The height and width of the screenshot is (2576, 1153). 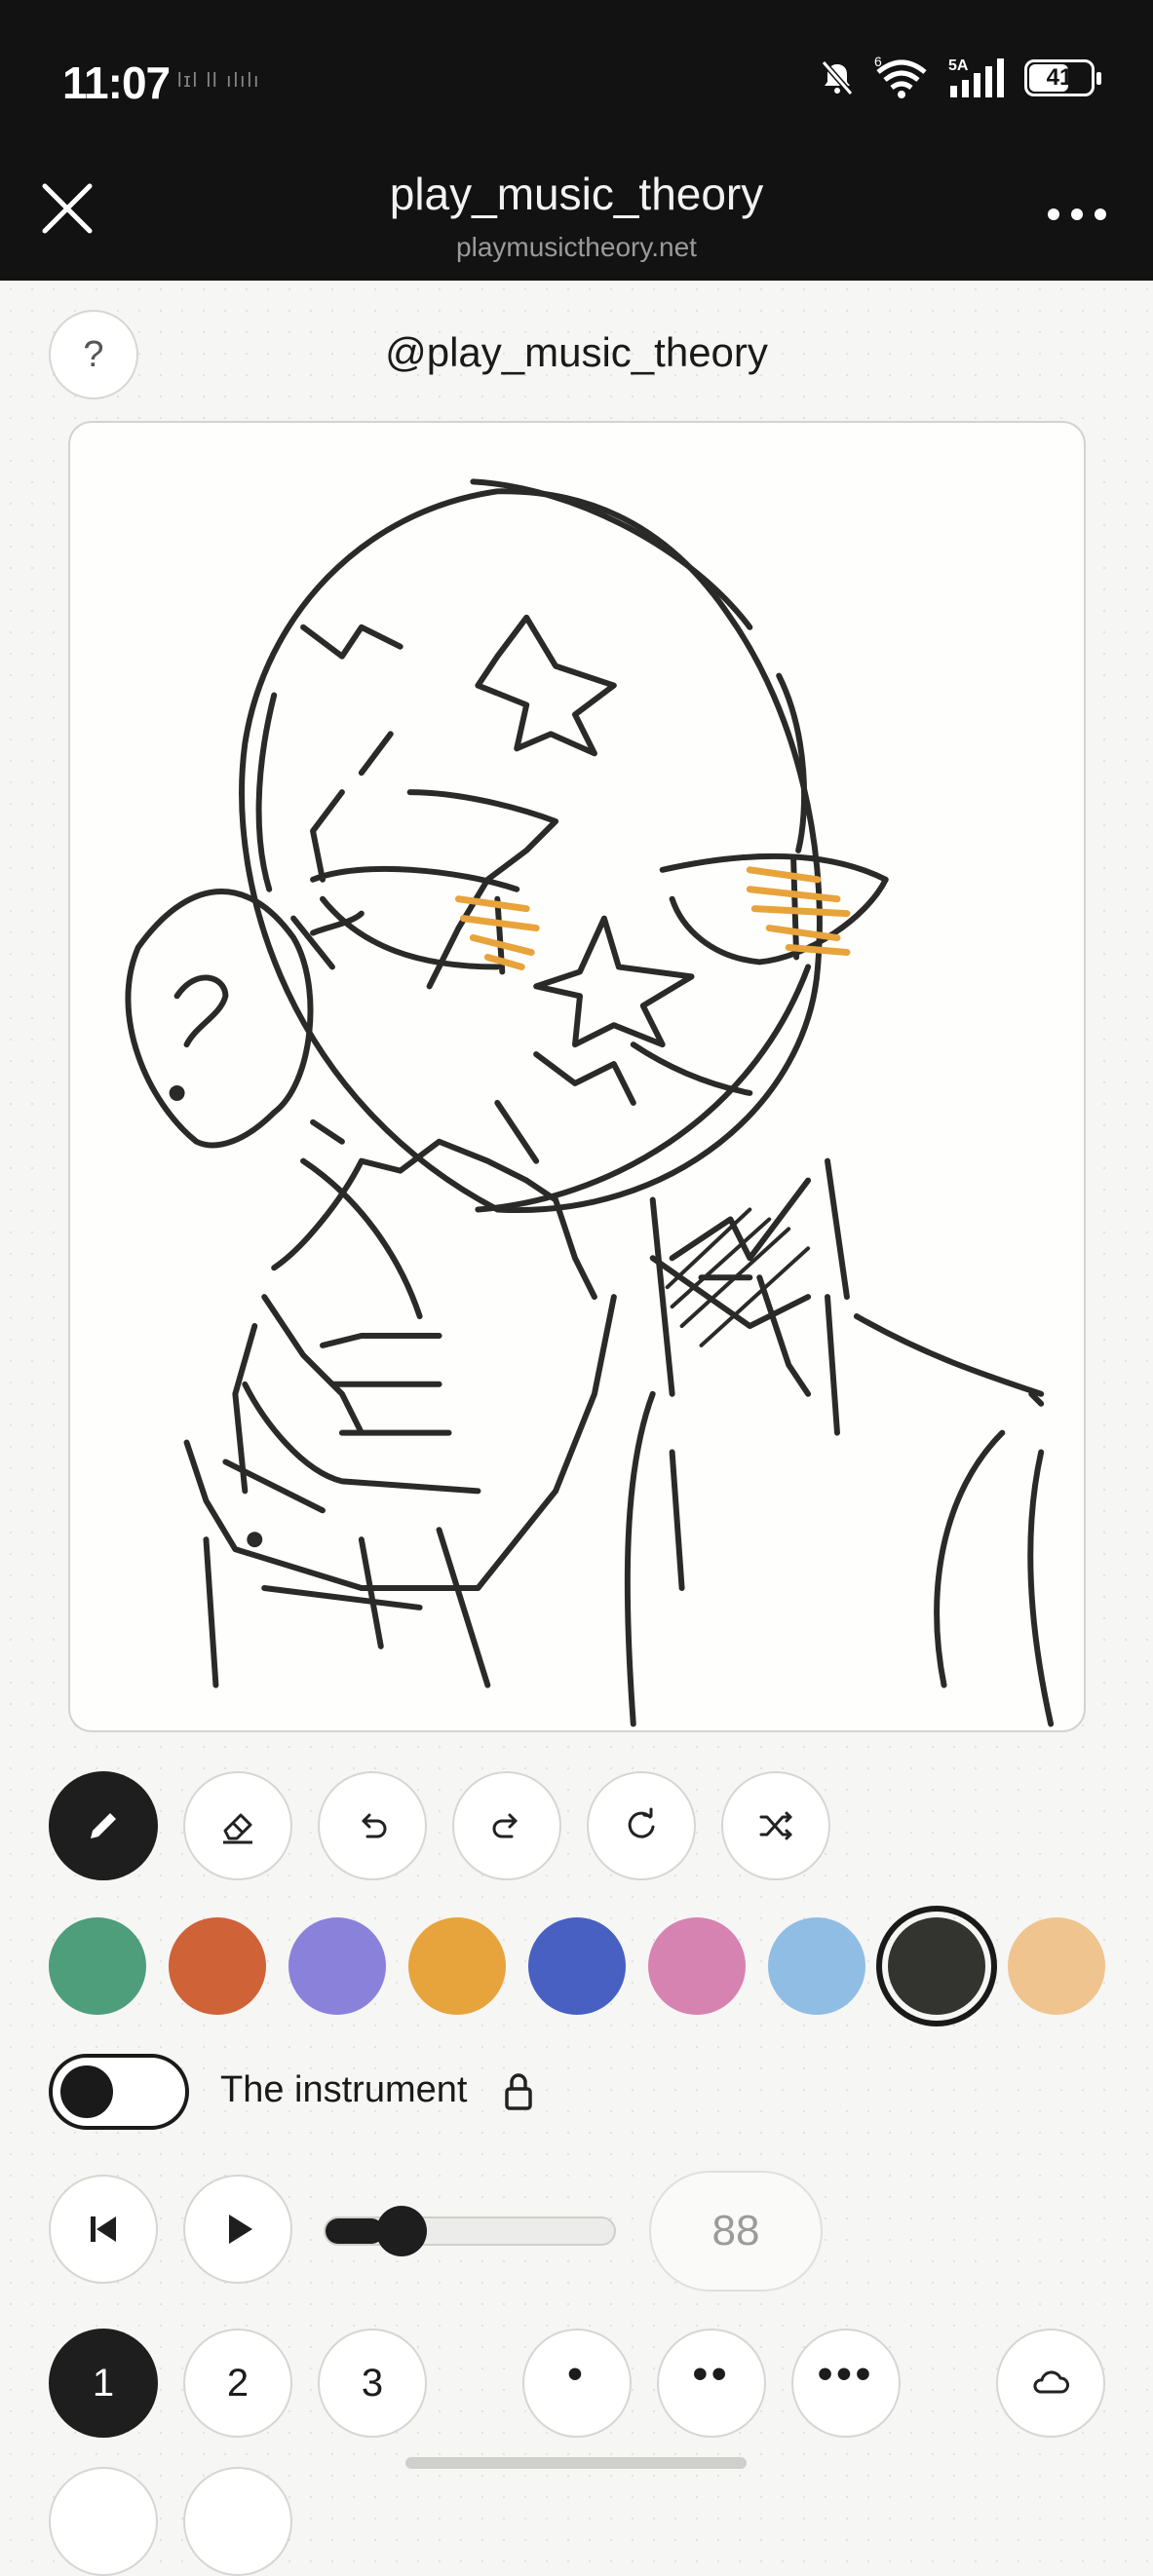 I want to click on lock-icon, so click(x=518, y=2091).